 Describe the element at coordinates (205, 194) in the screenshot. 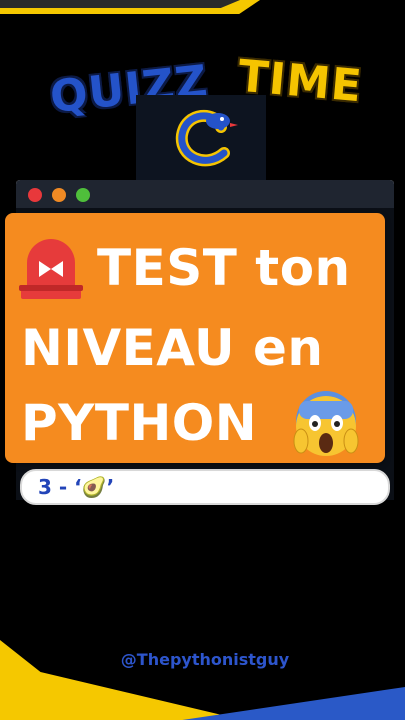

I see `window-title-bar` at that location.